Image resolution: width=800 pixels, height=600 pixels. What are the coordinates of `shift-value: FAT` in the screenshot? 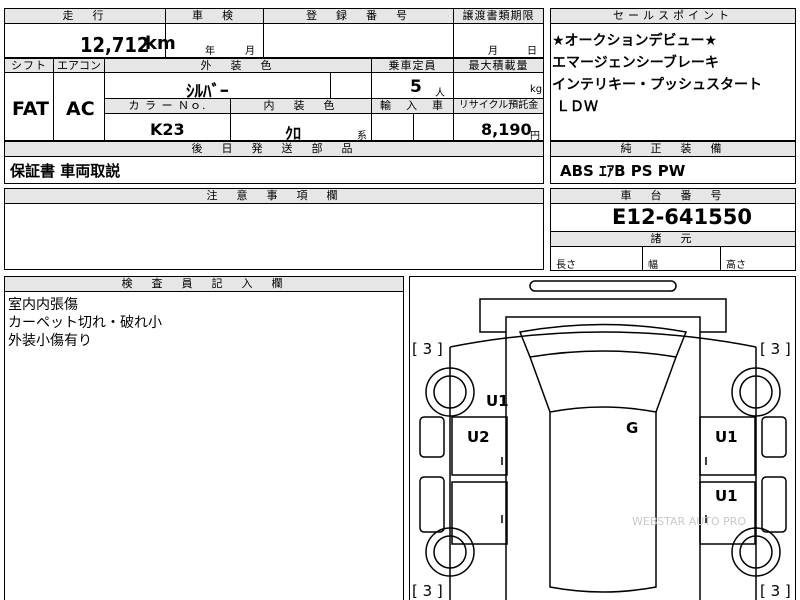 It's located at (30, 109).